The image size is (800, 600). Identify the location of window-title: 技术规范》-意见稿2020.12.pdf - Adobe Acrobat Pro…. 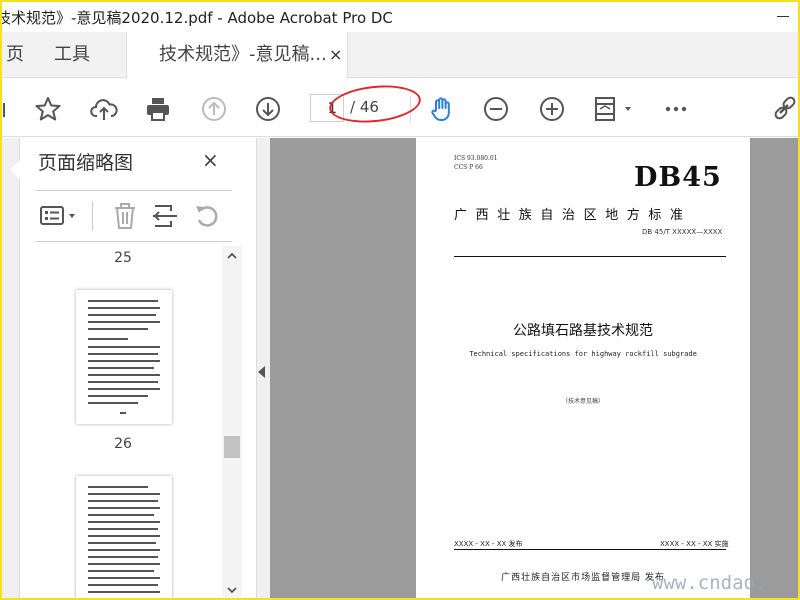
(196, 18).